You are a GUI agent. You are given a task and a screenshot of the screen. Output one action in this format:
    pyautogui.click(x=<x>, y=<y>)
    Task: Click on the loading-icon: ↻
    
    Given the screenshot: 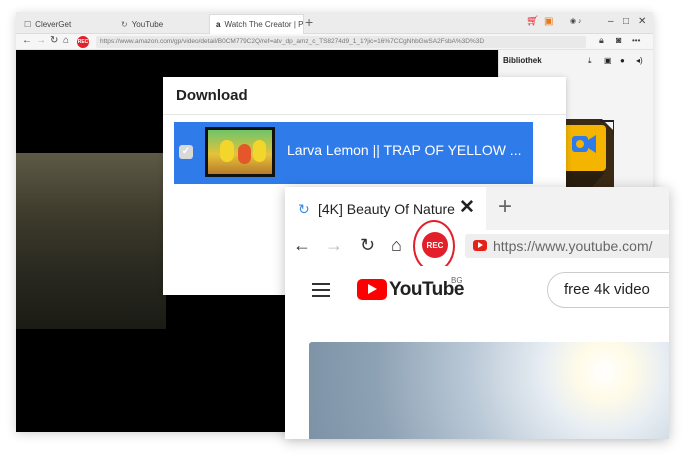 What is the action you would take?
    pyautogui.click(x=304, y=209)
    